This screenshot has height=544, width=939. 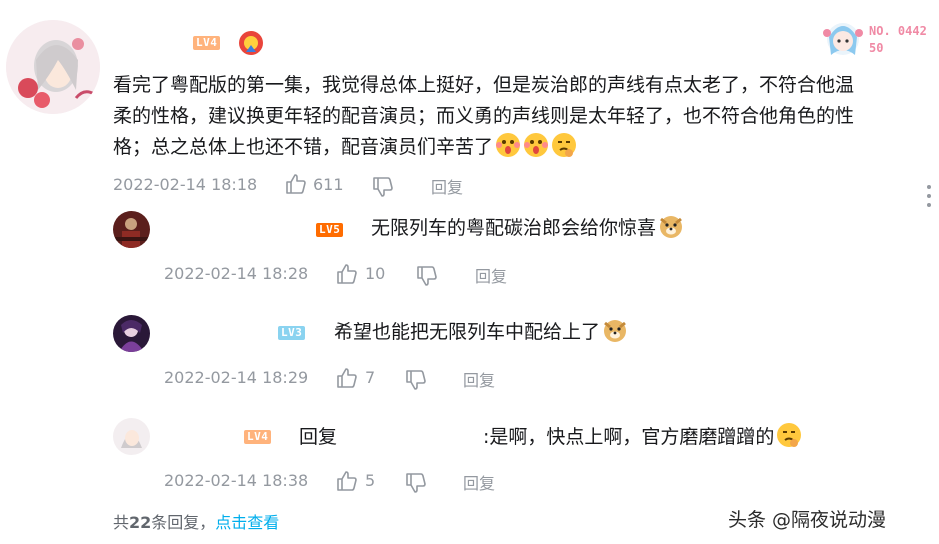 What do you see at coordinates (807, 520) in the screenshot?
I see `watermark: 头条 @隔夜说动漫` at bounding box center [807, 520].